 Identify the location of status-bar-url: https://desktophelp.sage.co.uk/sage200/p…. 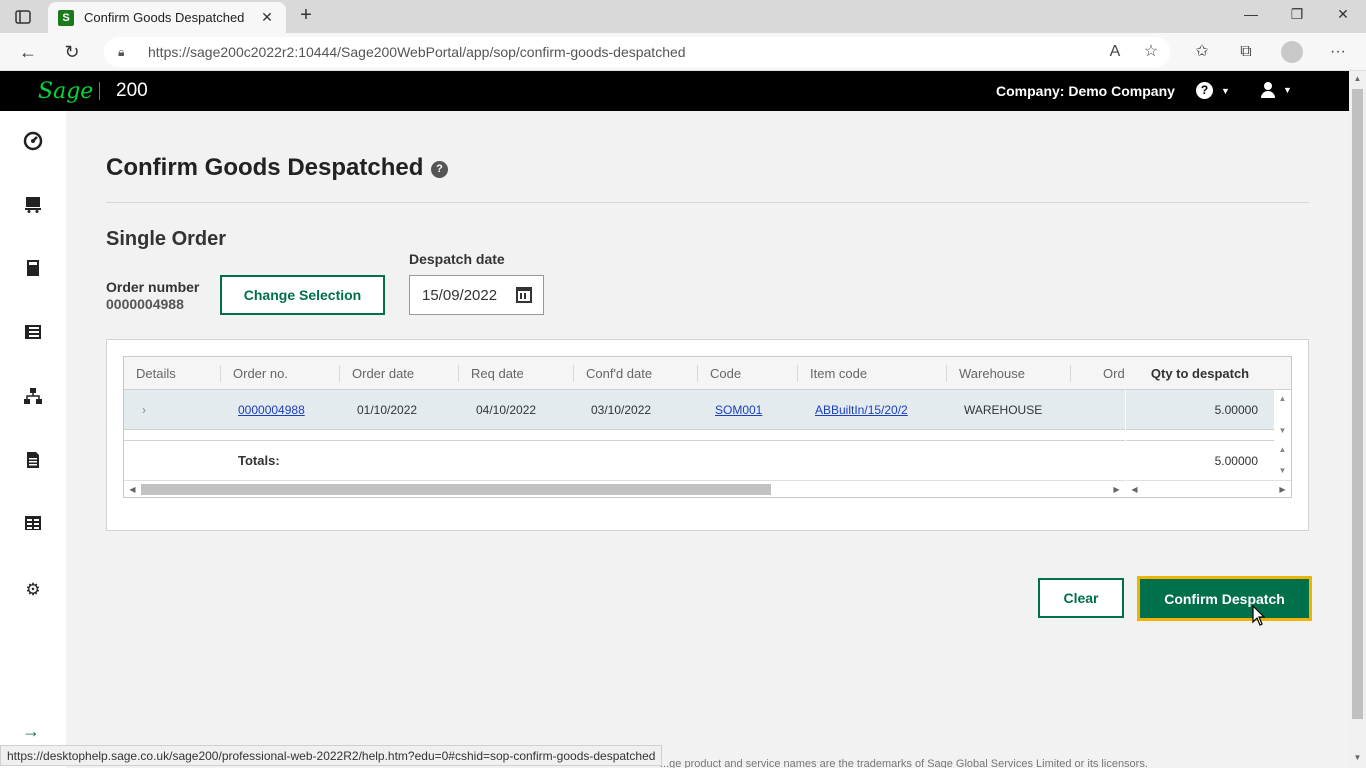
(331, 755).